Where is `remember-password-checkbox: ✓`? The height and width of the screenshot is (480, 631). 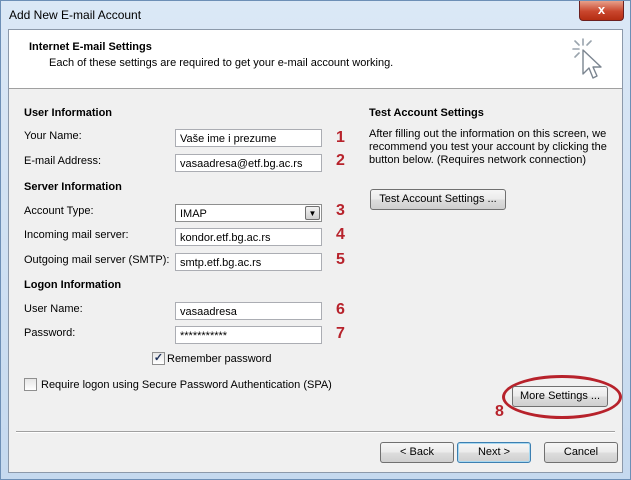
remember-password-checkbox: ✓ is located at coordinates (158, 358).